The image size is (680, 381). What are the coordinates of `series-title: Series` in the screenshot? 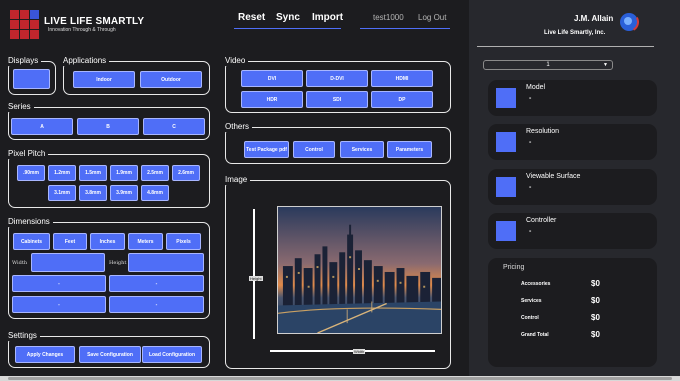 It's located at (21, 107).